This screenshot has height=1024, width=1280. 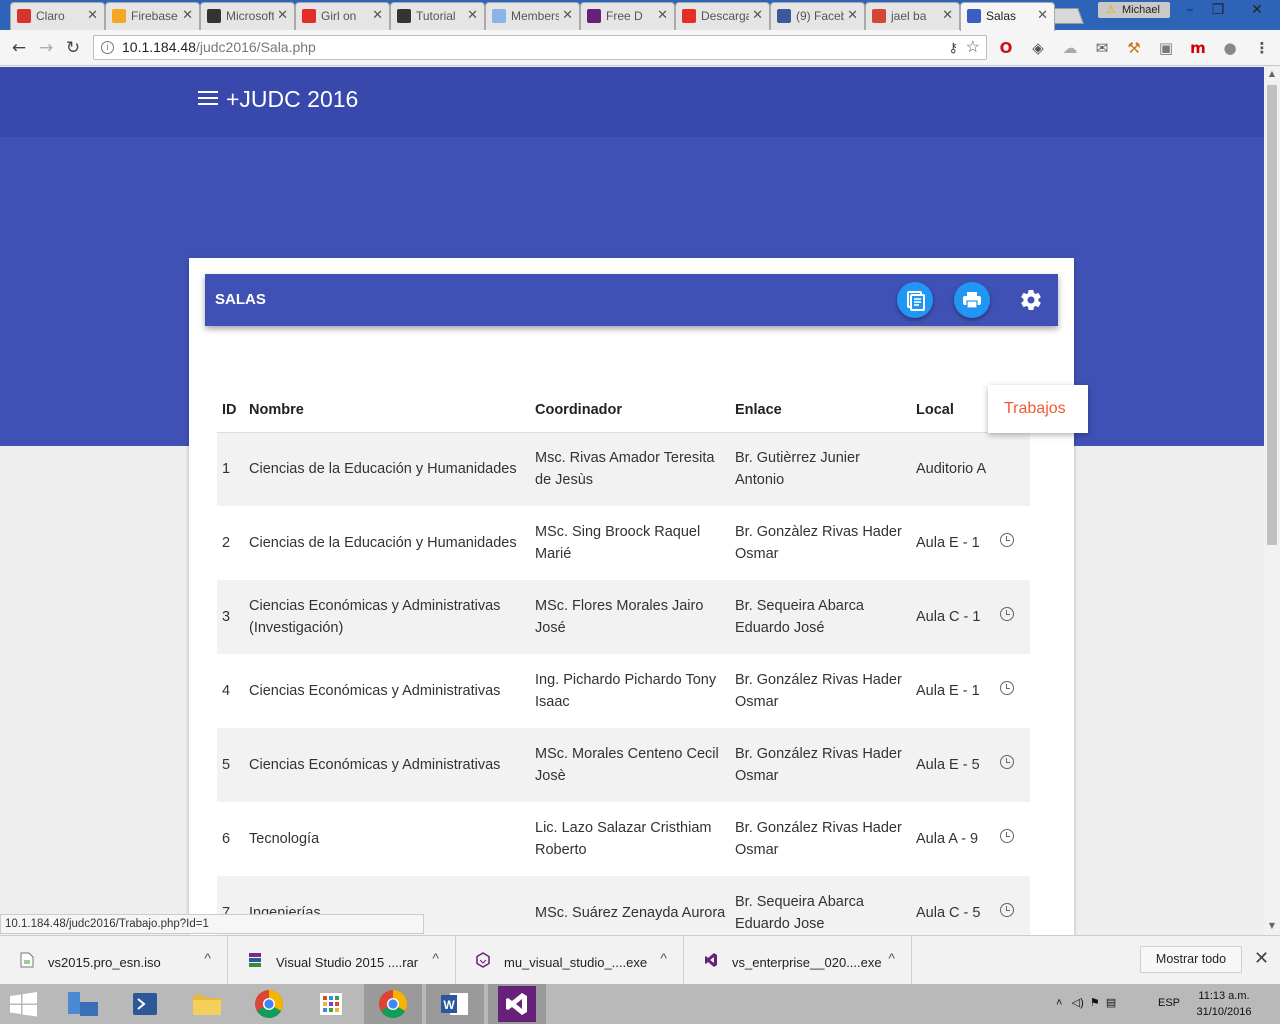 What do you see at coordinates (1272, 925) in the screenshot?
I see `scroll-down-arrow-icon: ▼` at bounding box center [1272, 925].